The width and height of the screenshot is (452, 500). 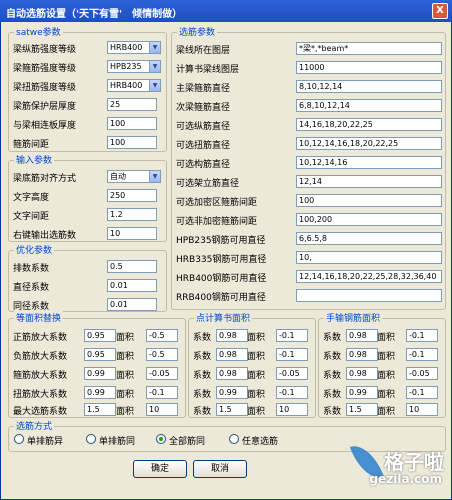 I want to click on longitudinal-diameter-input: 14,16,18,20,22,25, so click(x=369, y=124).